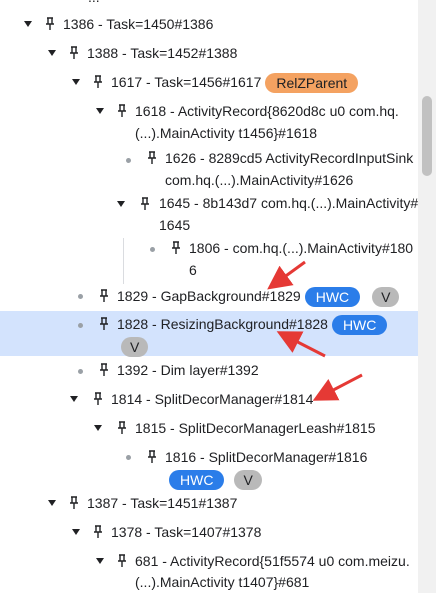  What do you see at coordinates (235, 82) in the screenshot?
I see `tree-row-label: 1617 - Task=1456#1617 RelZParent` at bounding box center [235, 82].